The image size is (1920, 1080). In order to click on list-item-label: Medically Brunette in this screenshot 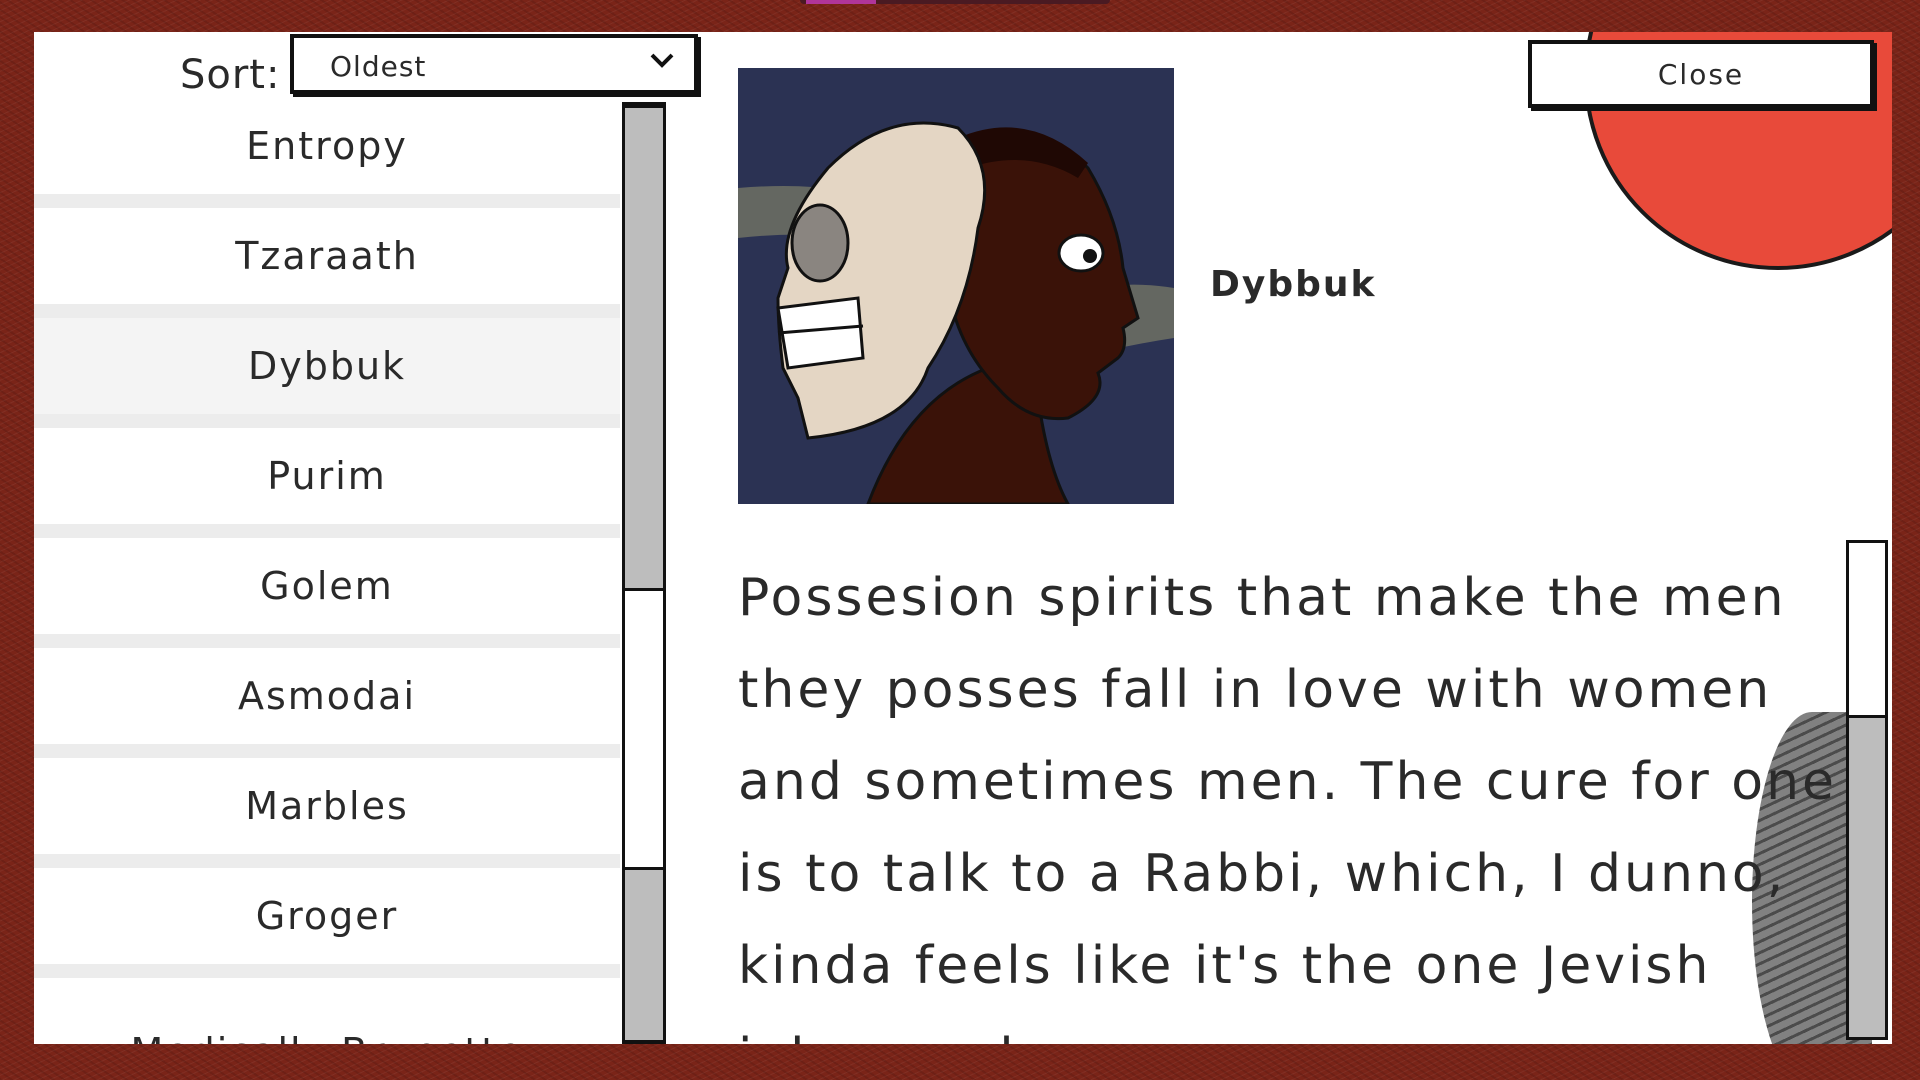, I will do `click(326, 1037)`.